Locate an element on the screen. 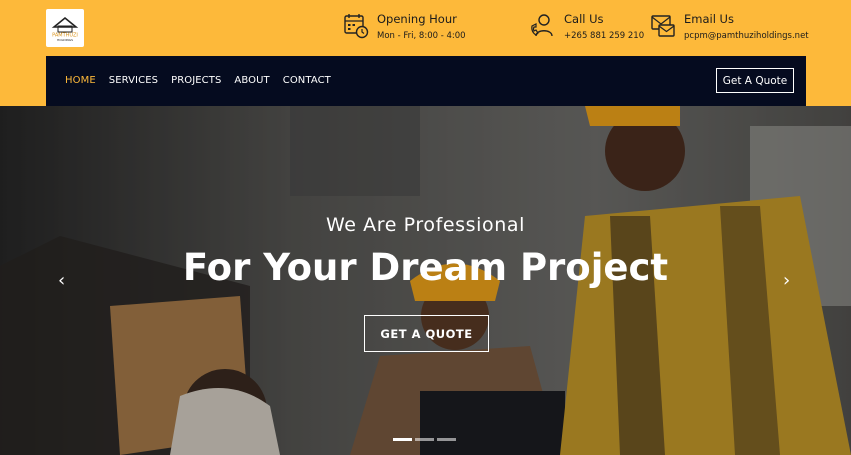 The image size is (851, 455). opening-hour-info: Opening Hour Mon - Fri, 8:00 - 4:00 is located at coordinates (404, 27).